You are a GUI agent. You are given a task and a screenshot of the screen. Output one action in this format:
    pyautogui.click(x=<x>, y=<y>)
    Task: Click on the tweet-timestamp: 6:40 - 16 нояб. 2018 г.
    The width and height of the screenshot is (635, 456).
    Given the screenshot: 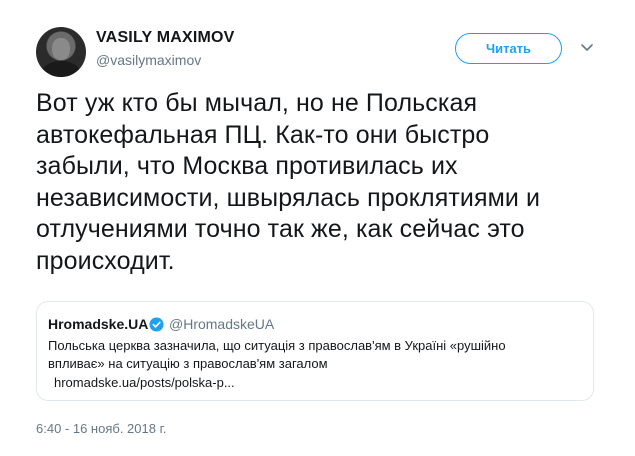 What is the action you would take?
    pyautogui.click(x=101, y=428)
    